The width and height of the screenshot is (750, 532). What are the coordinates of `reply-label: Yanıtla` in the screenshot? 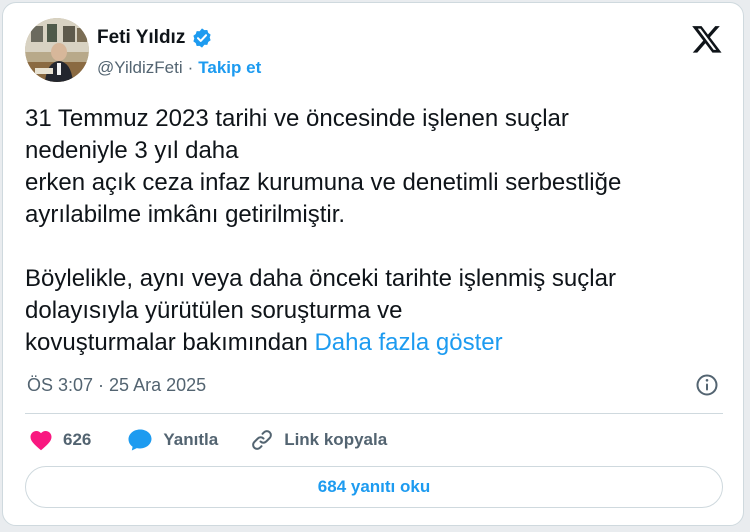 It's located at (191, 439).